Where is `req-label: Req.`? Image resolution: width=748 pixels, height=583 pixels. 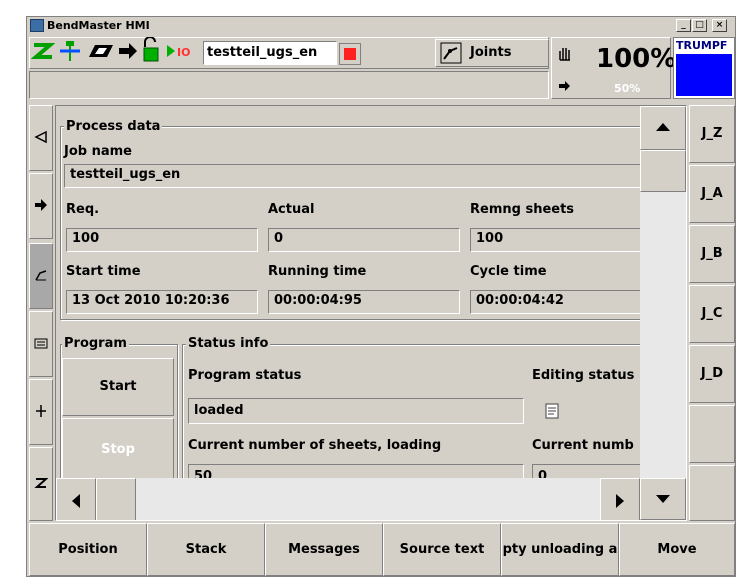 req-label: Req. is located at coordinates (83, 209).